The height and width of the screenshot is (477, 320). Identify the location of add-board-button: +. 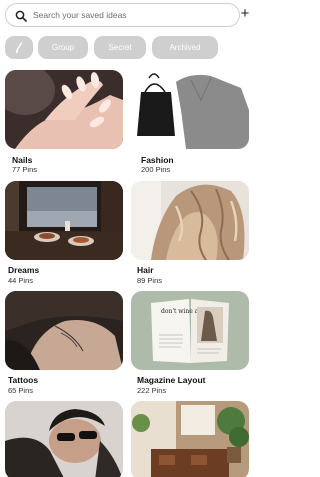
(245, 14).